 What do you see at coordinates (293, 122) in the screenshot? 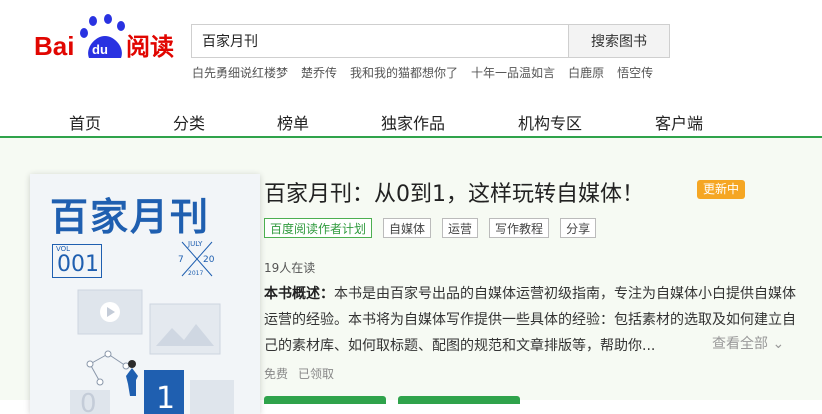
I see `nav-ranking: 榜单` at bounding box center [293, 122].